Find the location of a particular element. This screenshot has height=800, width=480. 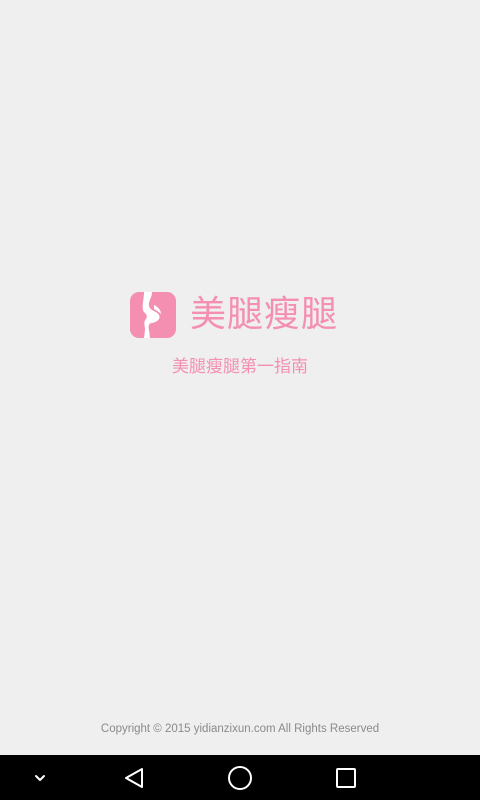

android-navigation-bar is located at coordinates (240, 777).